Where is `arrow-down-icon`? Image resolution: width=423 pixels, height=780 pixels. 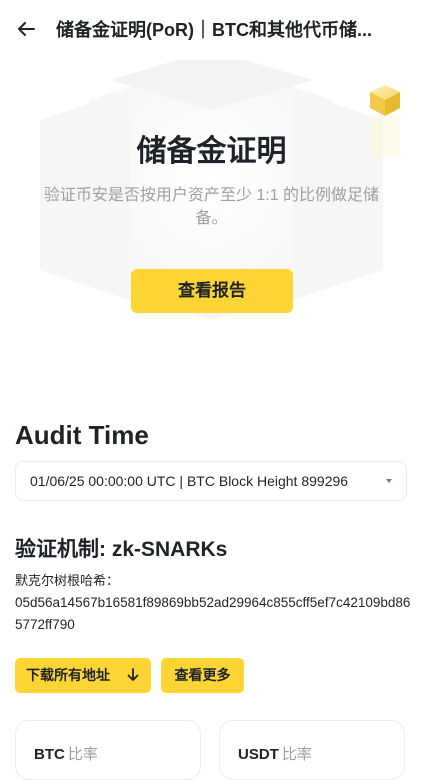 arrow-down-icon is located at coordinates (133, 674).